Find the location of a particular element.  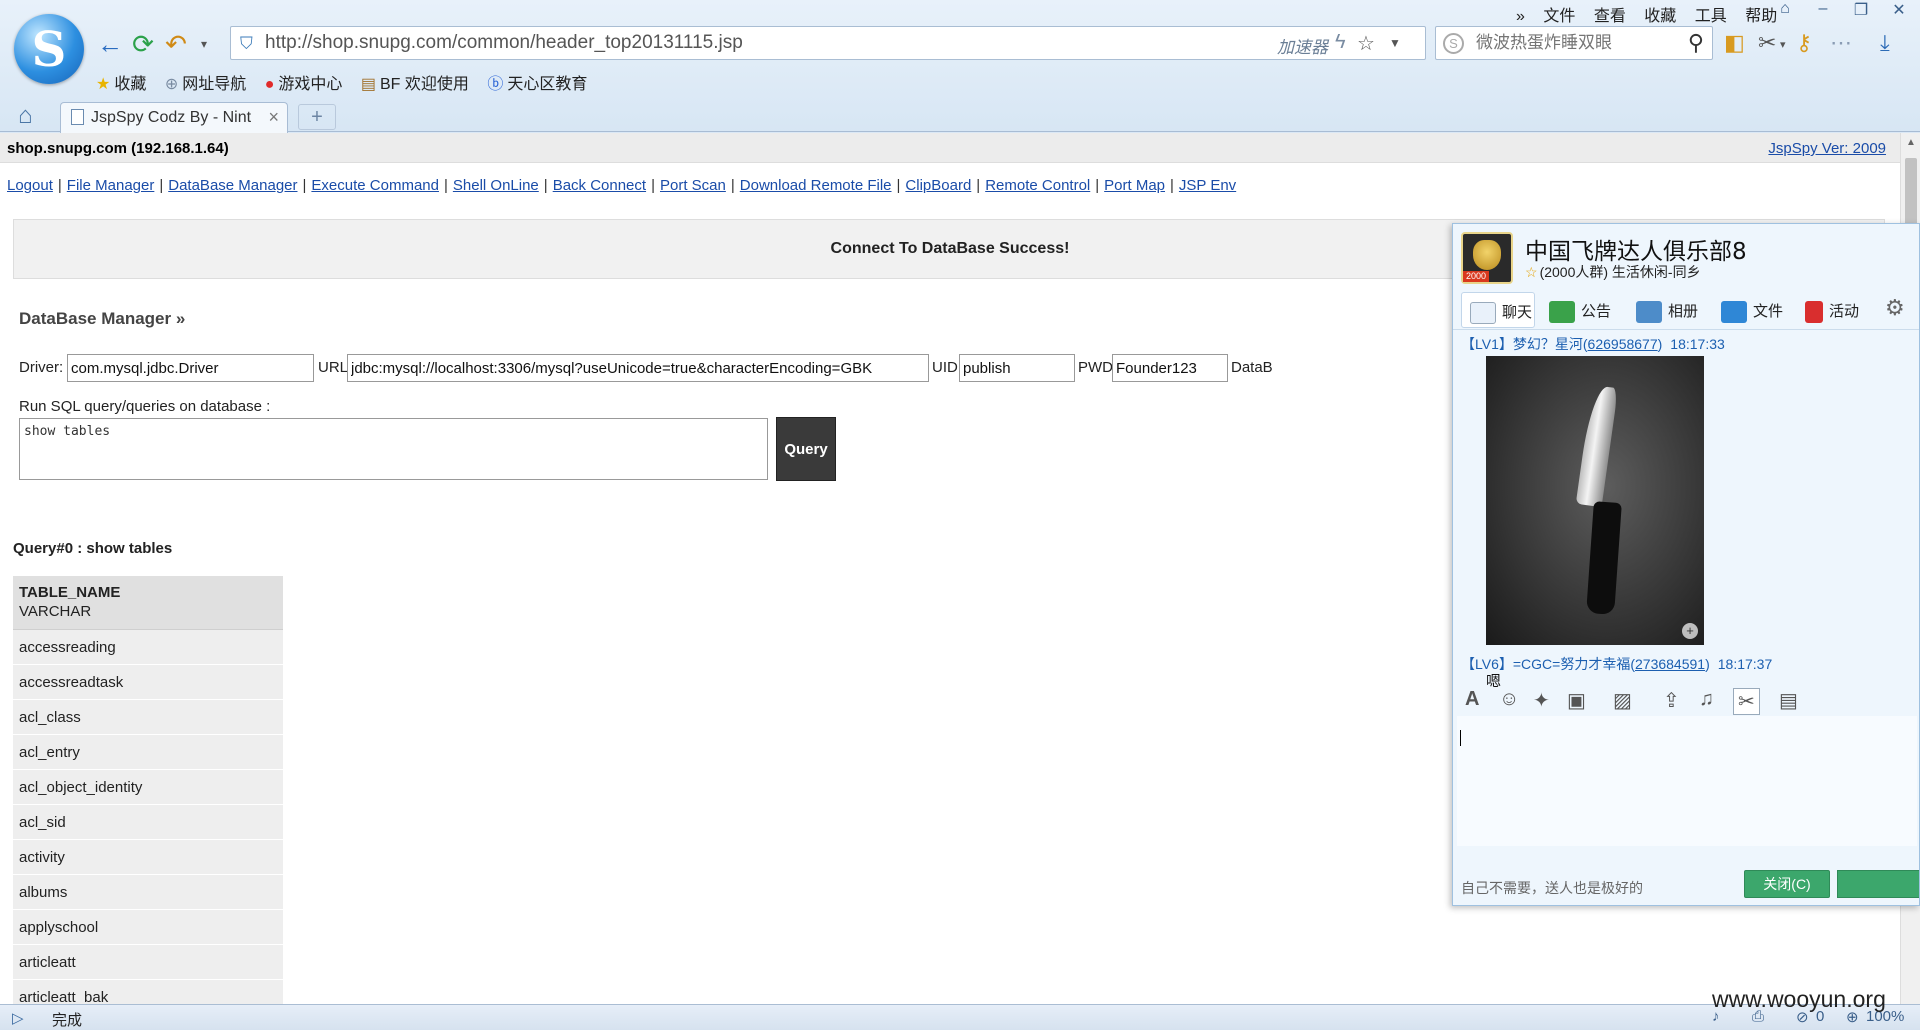

query-result-title: Query#0 : show tables is located at coordinates (93, 548).